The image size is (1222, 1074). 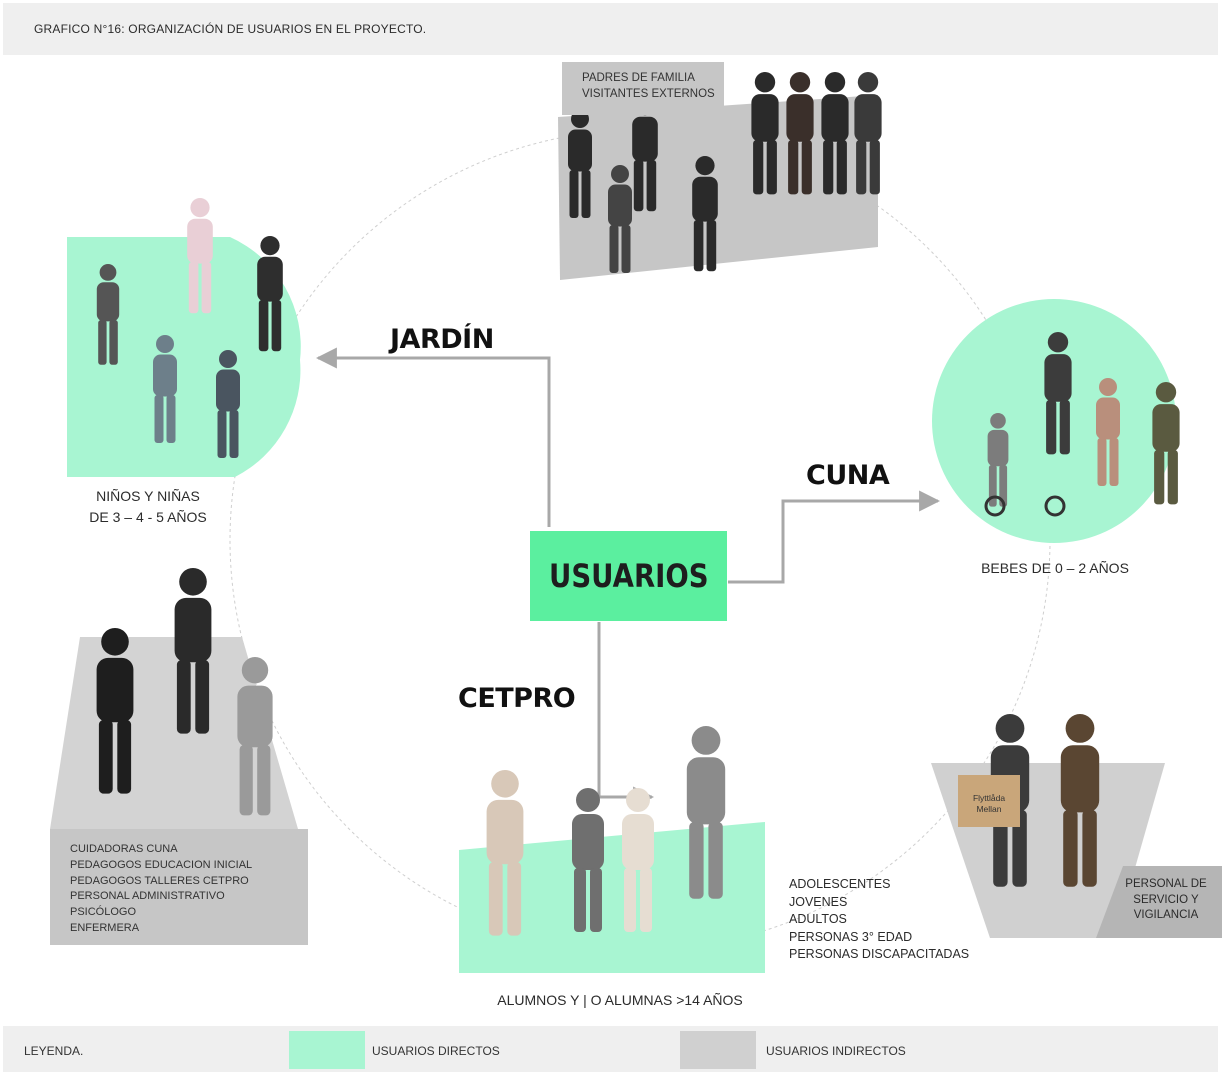 What do you see at coordinates (836, 1051) in the screenshot?
I see `legend-indirect-label: USUARIOS INDIRECTOS` at bounding box center [836, 1051].